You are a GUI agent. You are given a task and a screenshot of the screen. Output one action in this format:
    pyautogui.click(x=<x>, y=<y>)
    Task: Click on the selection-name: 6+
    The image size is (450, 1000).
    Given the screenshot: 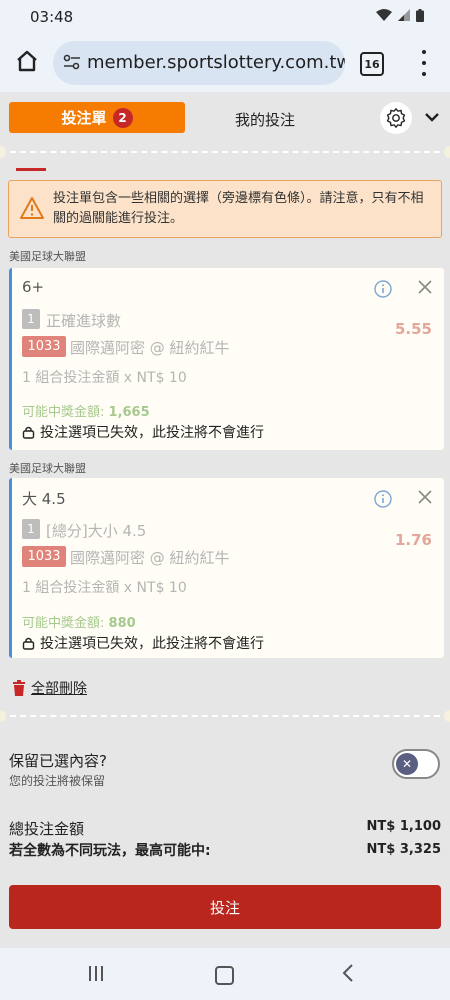 What is the action you would take?
    pyautogui.click(x=33, y=287)
    